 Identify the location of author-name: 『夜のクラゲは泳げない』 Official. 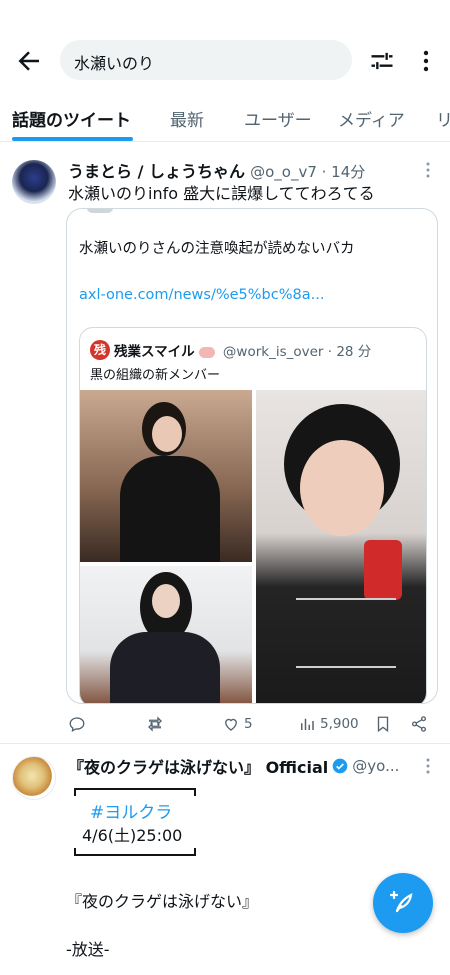
(198, 766).